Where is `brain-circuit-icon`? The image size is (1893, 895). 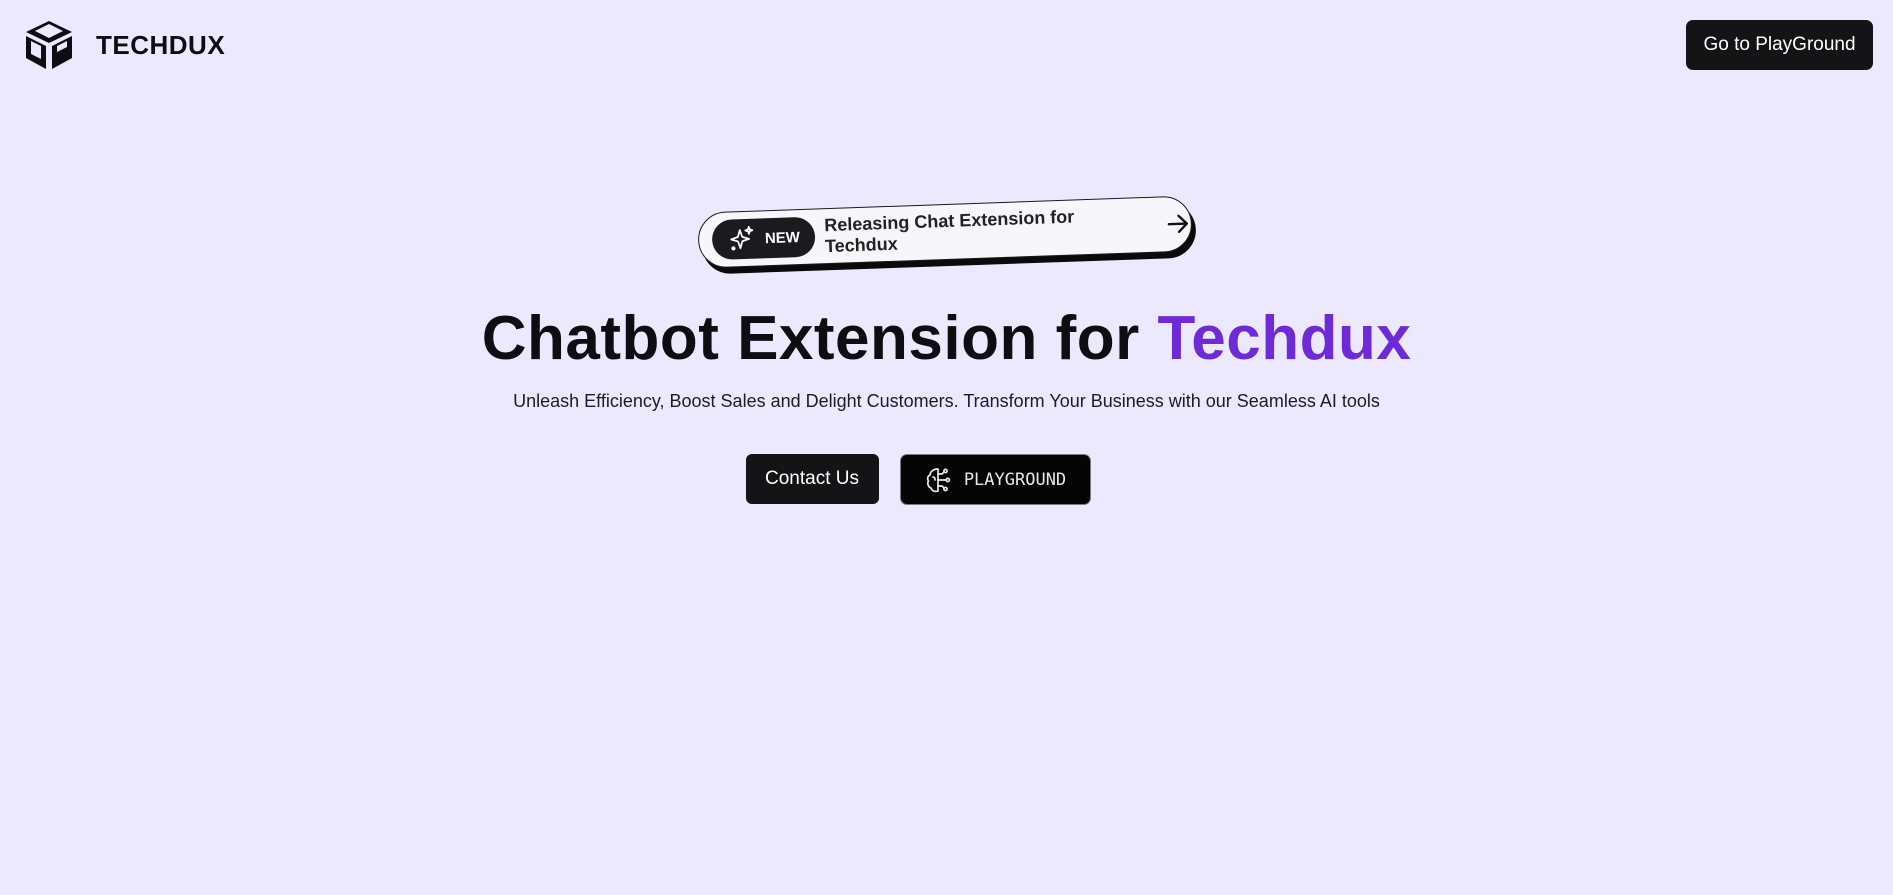
brain-circuit-icon is located at coordinates (938, 479).